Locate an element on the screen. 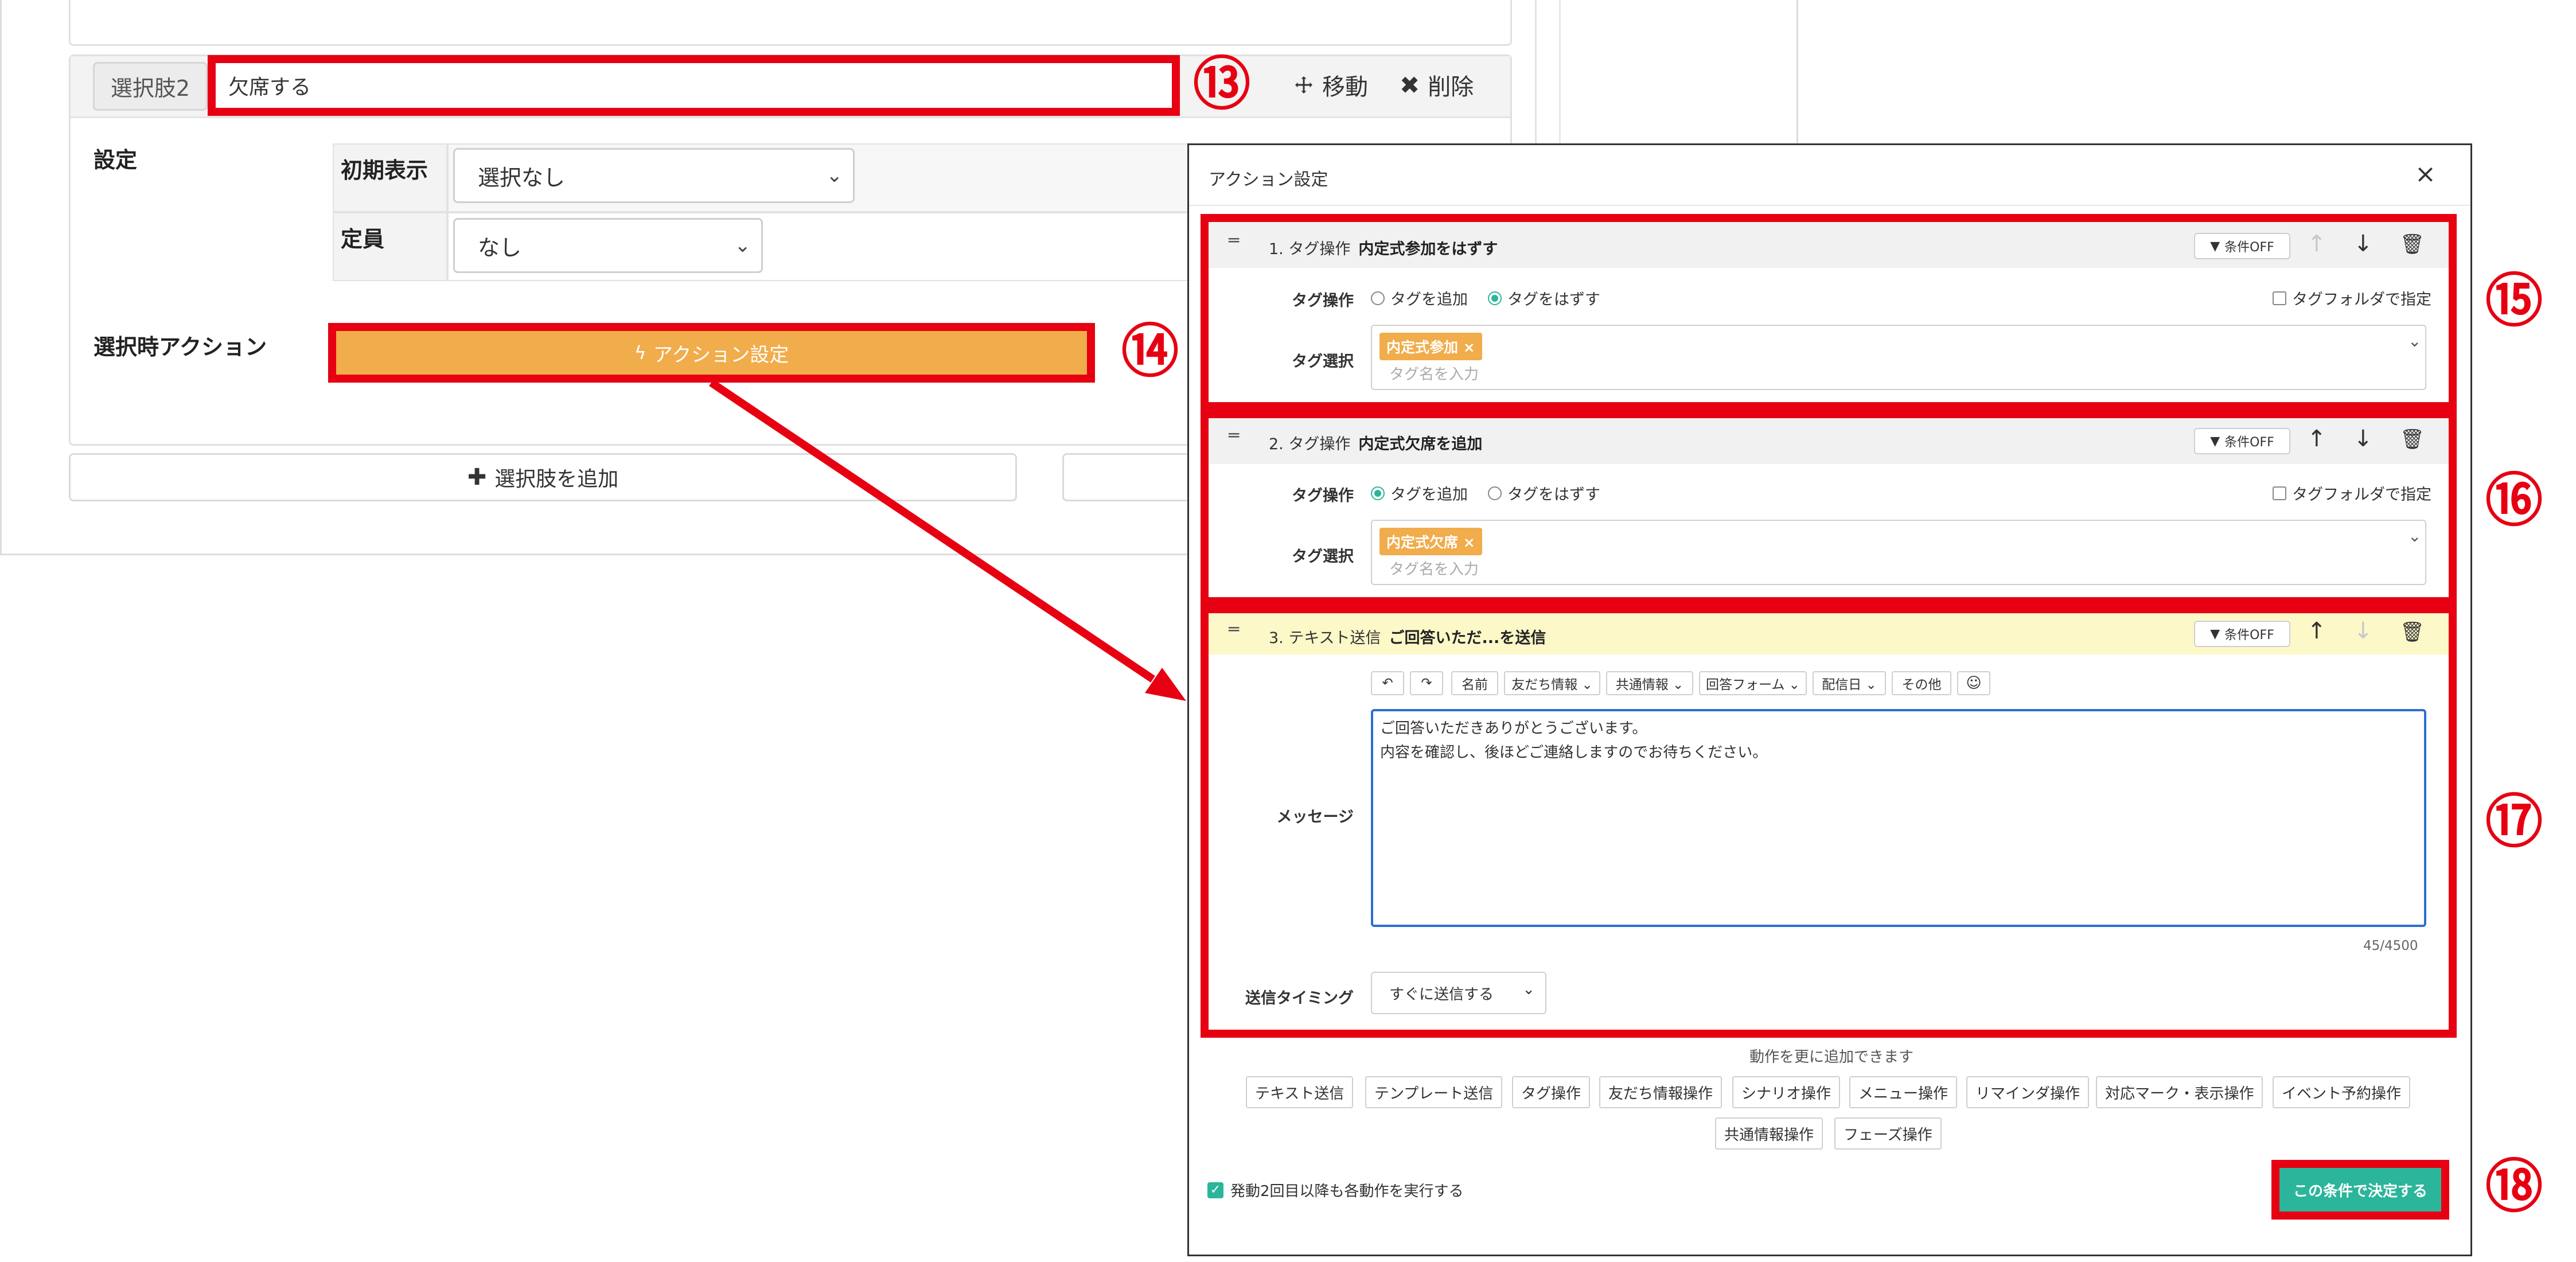 This screenshot has height=1262, width=2576. pointer-arrow is located at coordinates (947, 540).